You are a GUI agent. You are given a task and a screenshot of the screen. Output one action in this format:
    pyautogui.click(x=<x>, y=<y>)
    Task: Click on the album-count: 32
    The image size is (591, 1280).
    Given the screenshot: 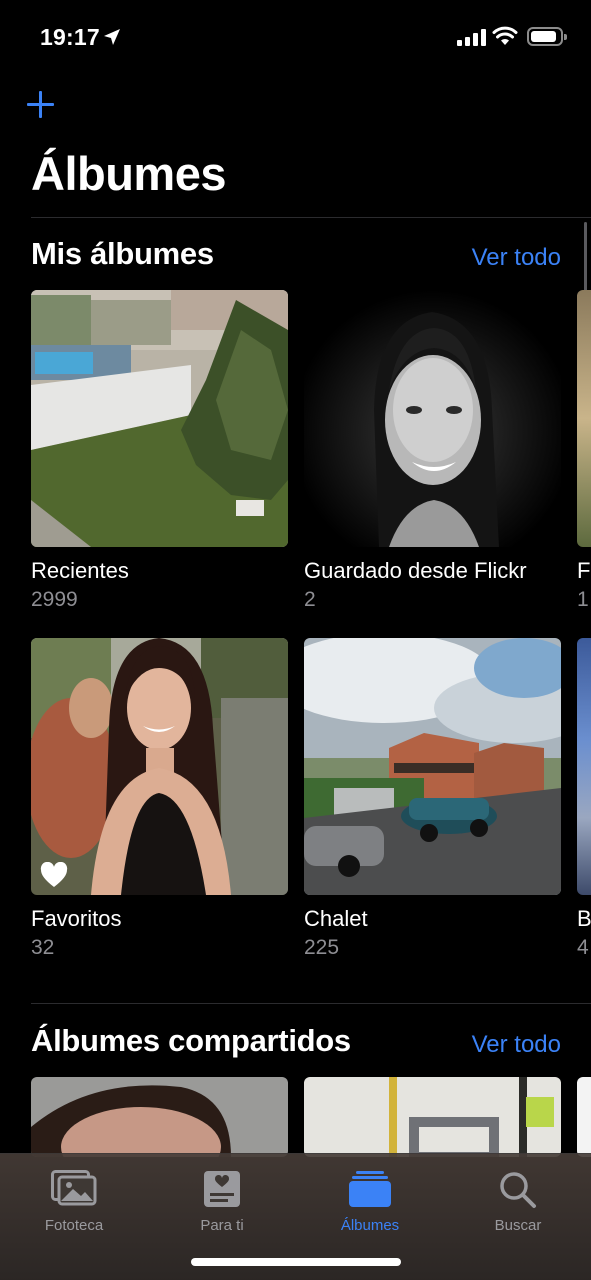 What is the action you would take?
    pyautogui.click(x=43, y=947)
    